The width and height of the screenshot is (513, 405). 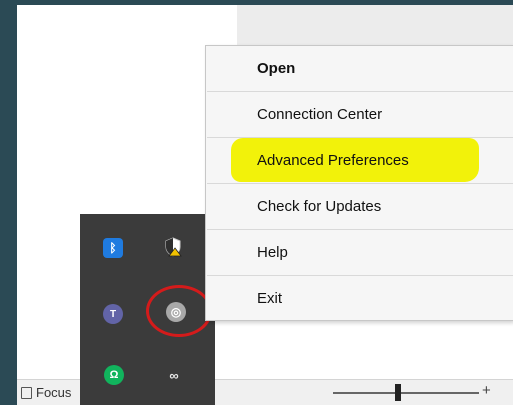 What do you see at coordinates (53, 392) in the screenshot?
I see `focus-label: Focus` at bounding box center [53, 392].